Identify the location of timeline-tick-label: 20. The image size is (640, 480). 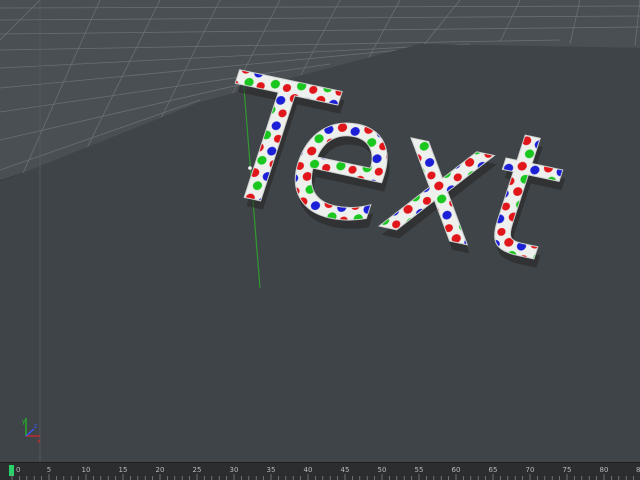
(160, 470).